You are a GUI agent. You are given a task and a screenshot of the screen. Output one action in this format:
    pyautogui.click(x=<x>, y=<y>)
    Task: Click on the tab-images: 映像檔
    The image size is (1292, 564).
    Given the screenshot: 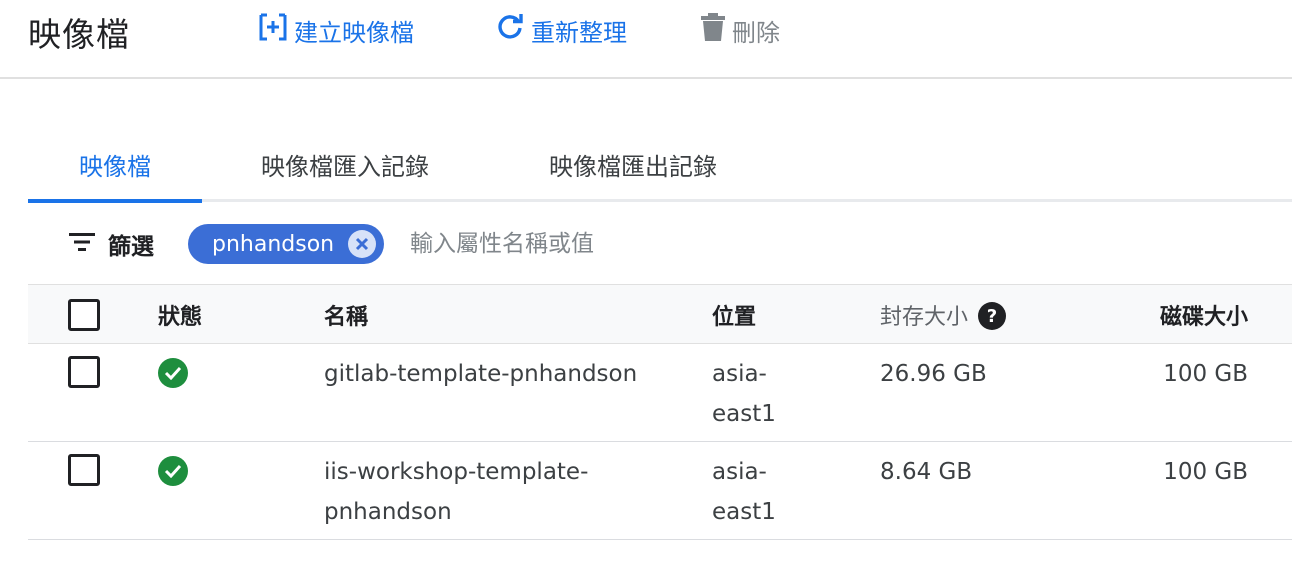 What is the action you would take?
    pyautogui.click(x=115, y=165)
    